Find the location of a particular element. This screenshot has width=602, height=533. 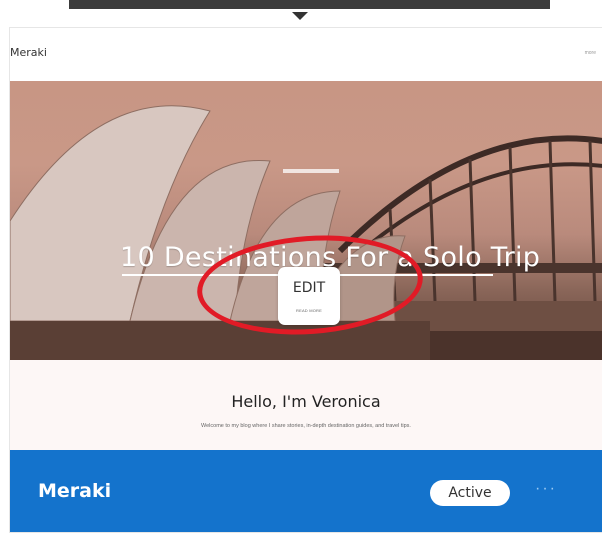

intro-heading: Hello, I'm Veronica is located at coordinates (306, 401).